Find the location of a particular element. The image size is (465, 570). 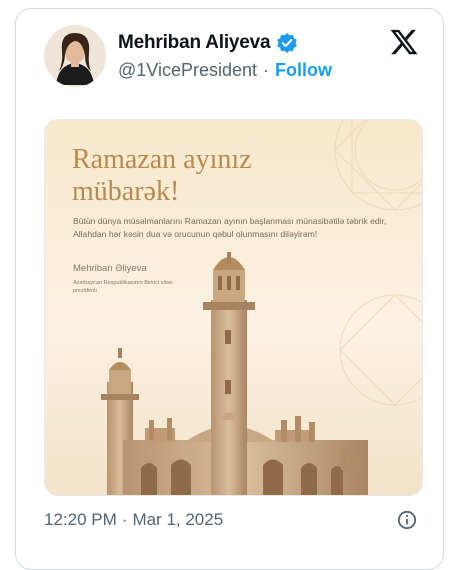

author-handle: @1VicePresident is located at coordinates (187, 70).